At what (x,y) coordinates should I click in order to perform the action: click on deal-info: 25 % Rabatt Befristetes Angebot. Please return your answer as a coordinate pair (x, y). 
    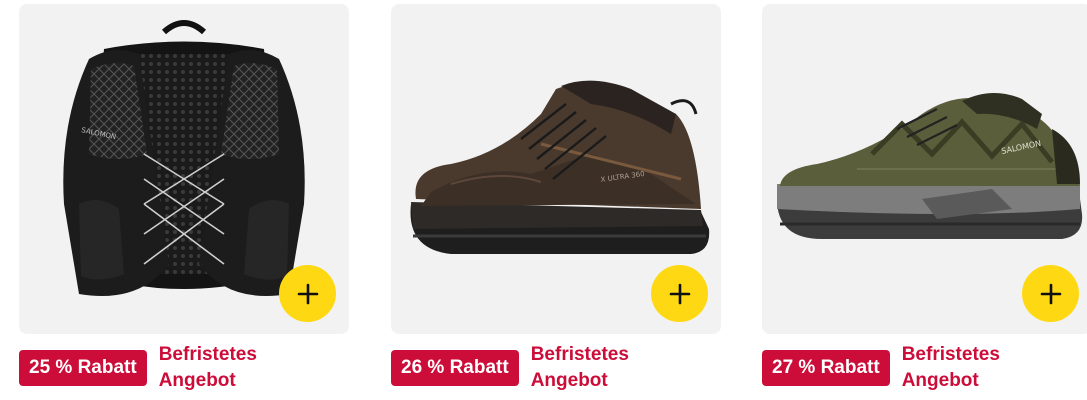
    Looking at the image, I should click on (149, 369).